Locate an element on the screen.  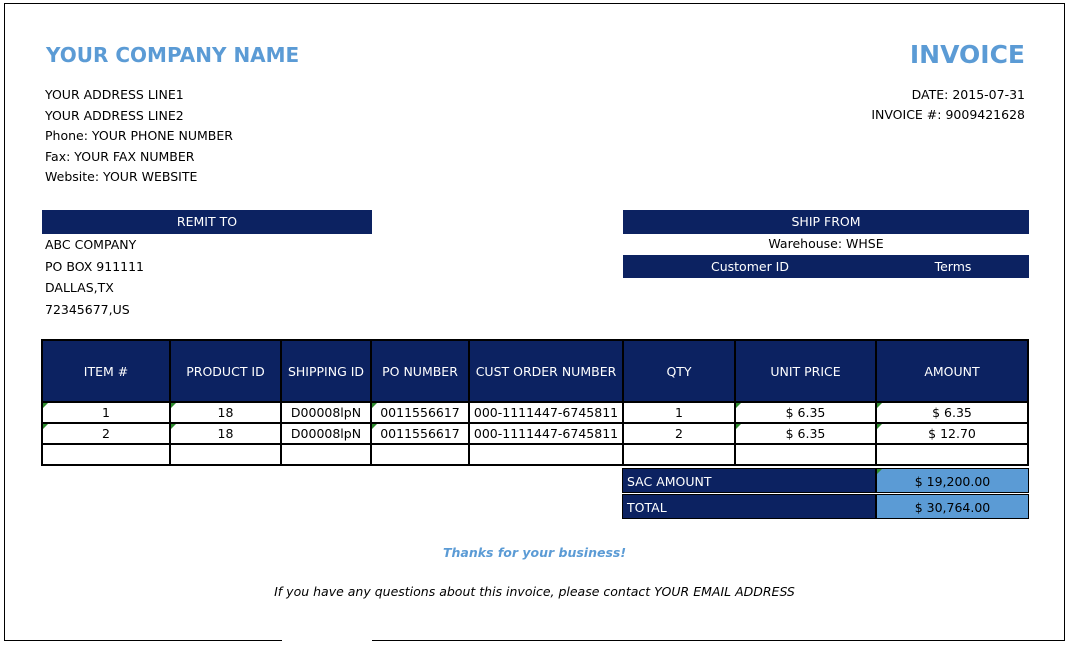
cell-item is located at coordinates (106, 454).